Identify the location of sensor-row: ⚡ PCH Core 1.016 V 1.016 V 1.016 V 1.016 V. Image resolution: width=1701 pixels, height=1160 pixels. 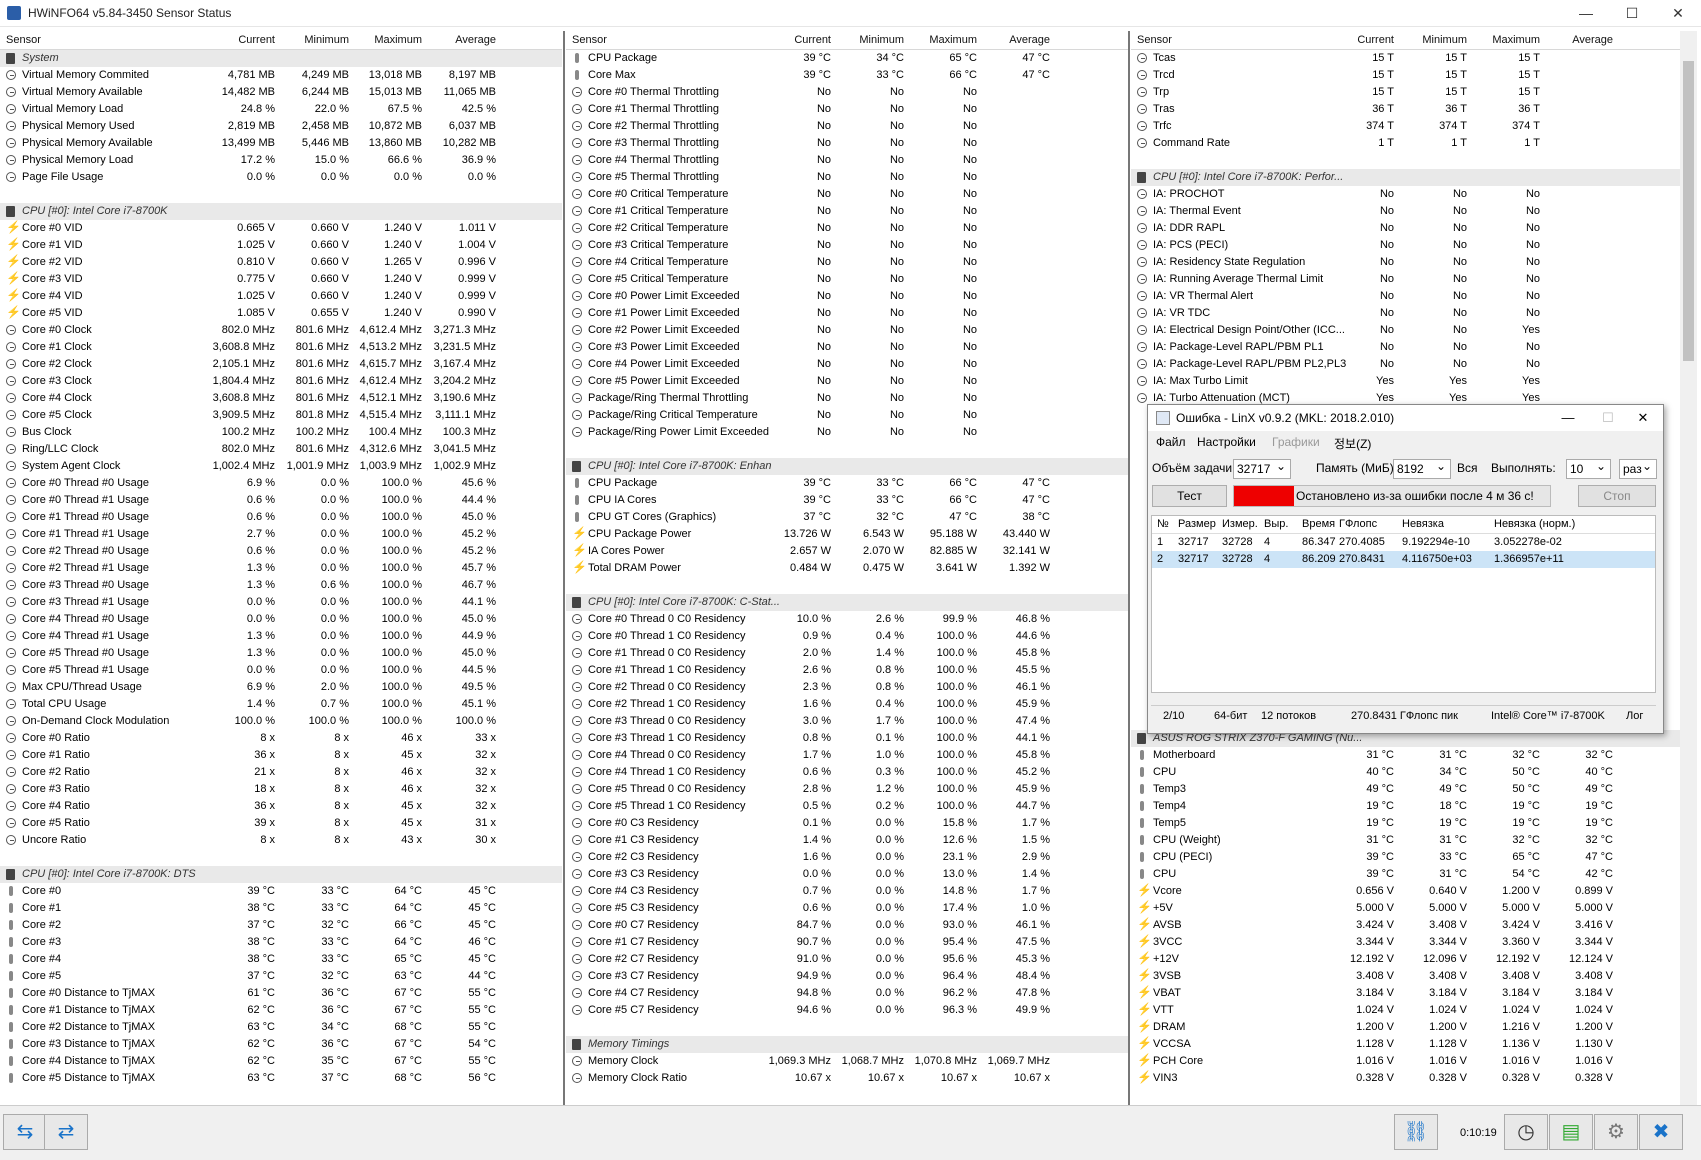
(1405, 1061).